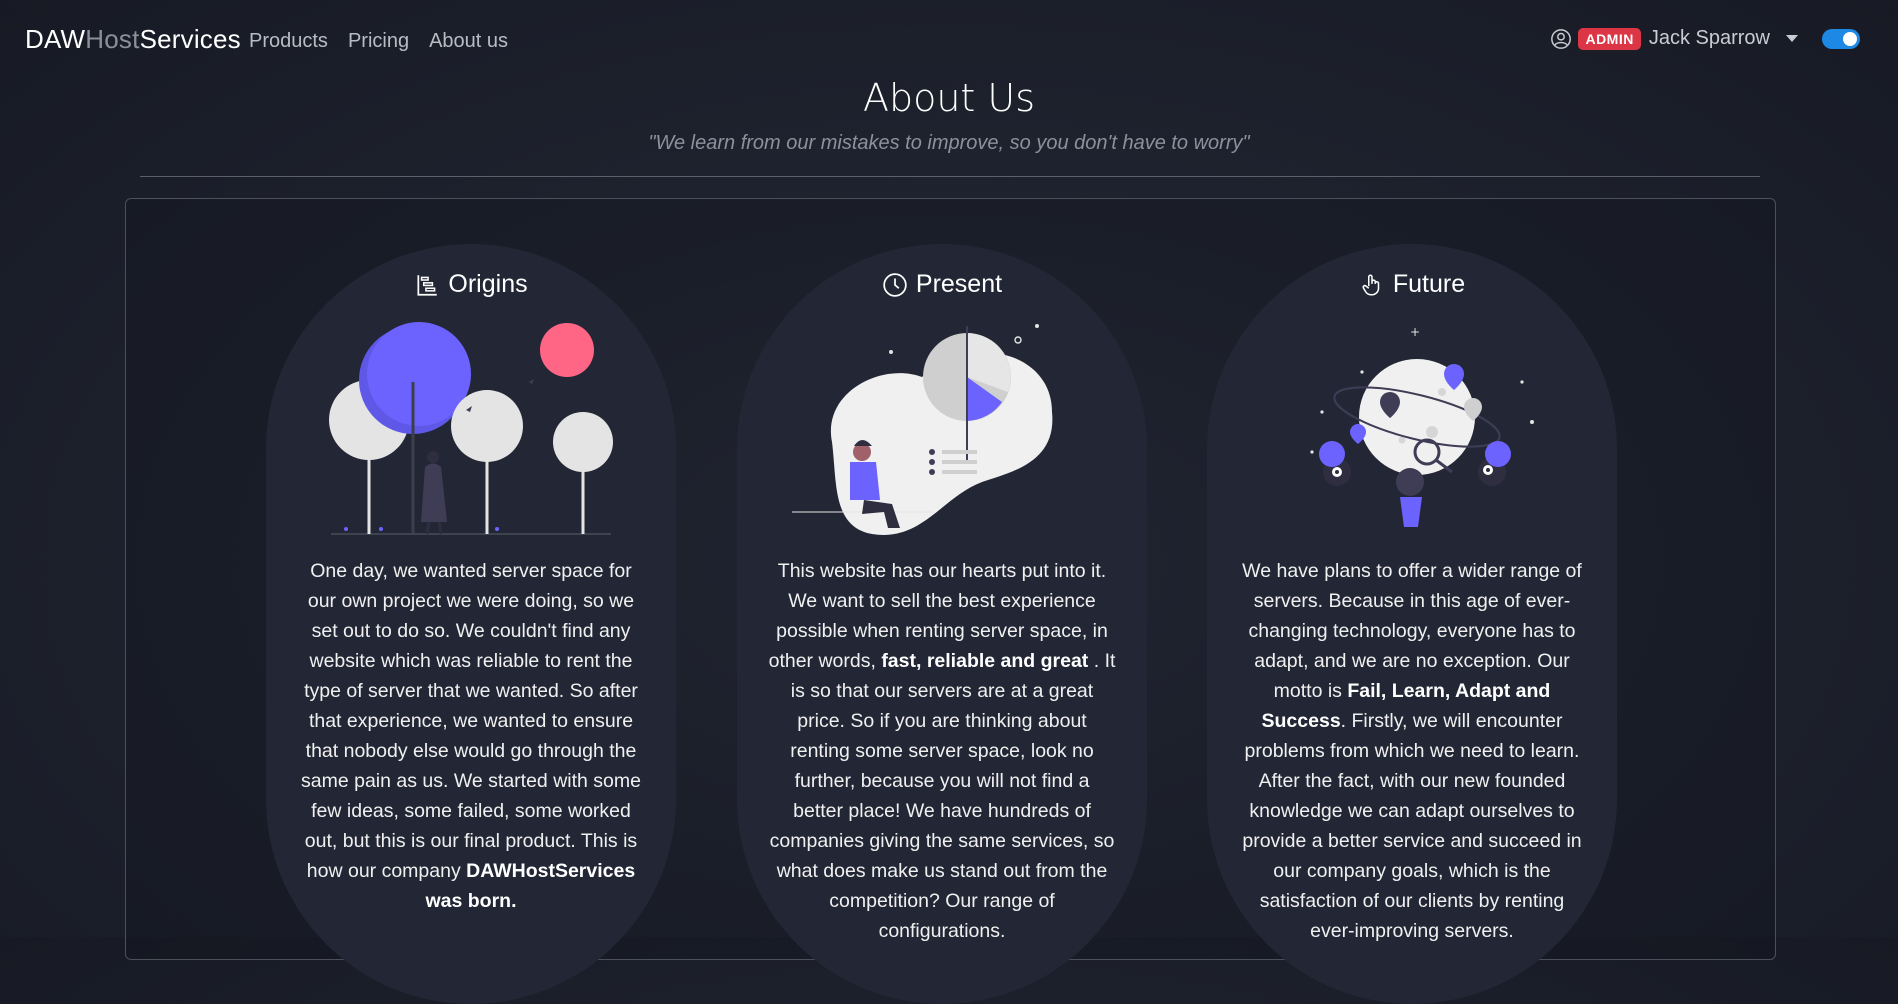  Describe the element at coordinates (1841, 39) in the screenshot. I see `theme-toggle` at that location.